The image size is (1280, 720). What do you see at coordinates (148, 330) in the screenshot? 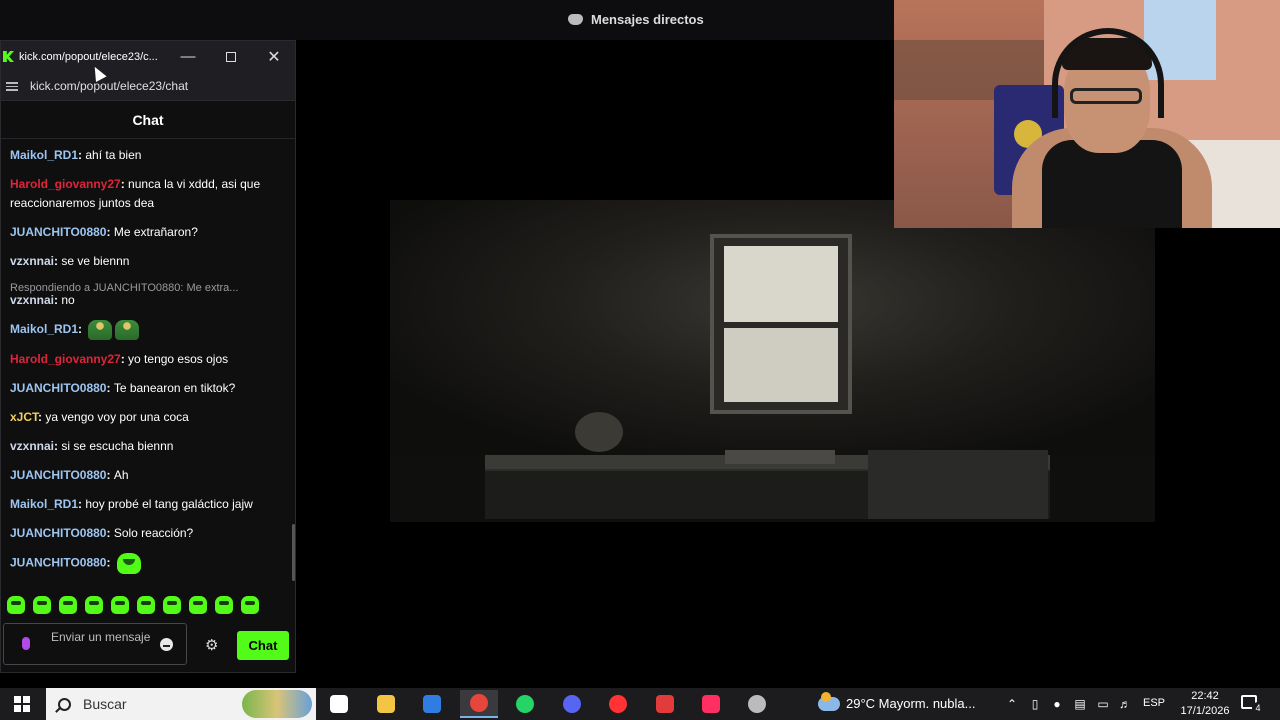
I see `chat-message: Maikol_RD1:` at bounding box center [148, 330].